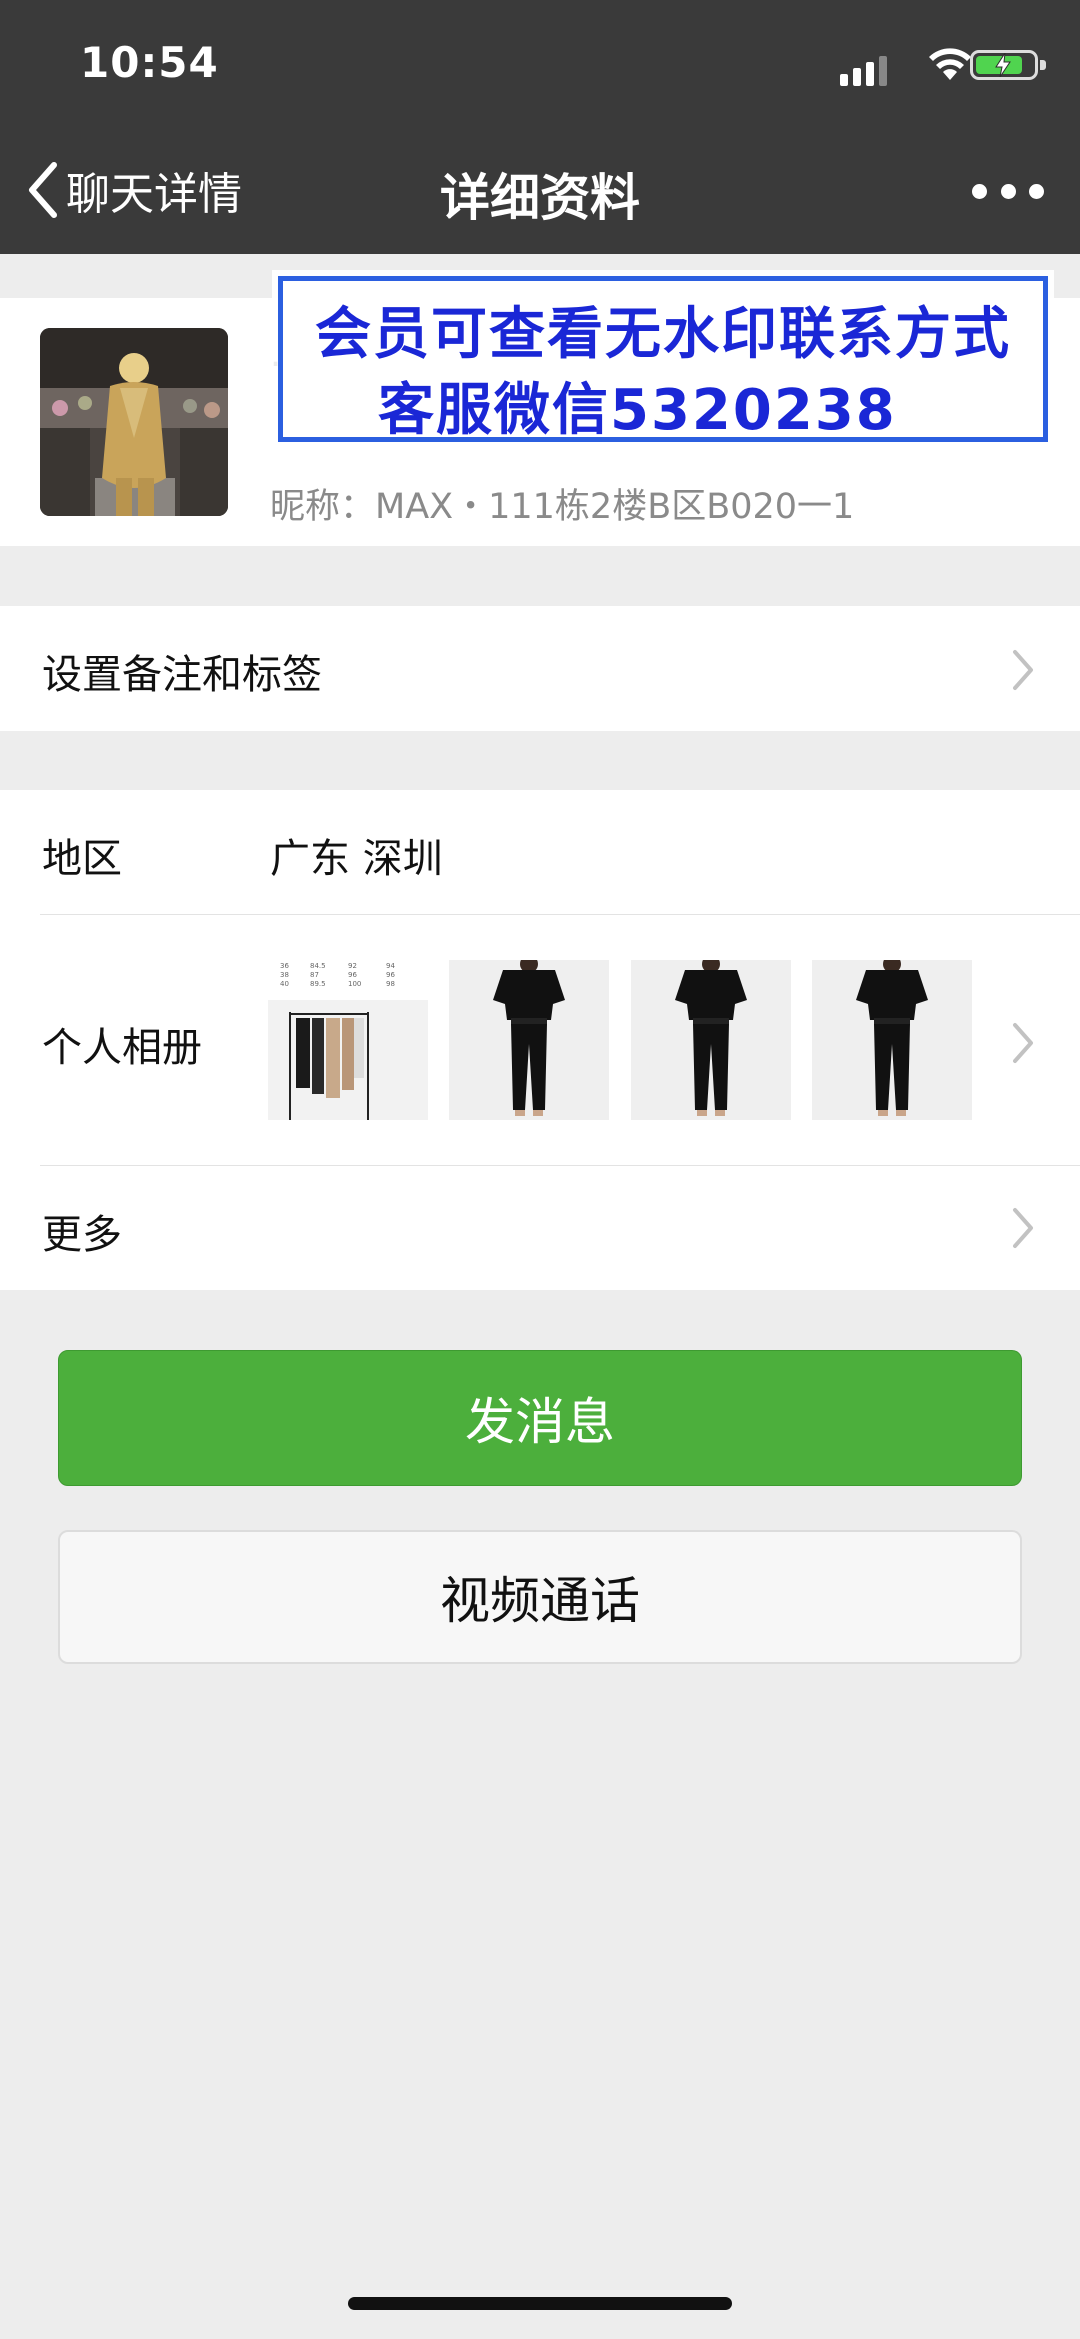 The height and width of the screenshot is (2339, 1080). Describe the element at coordinates (1008, 191) in the screenshot. I see `more-options-button` at that location.